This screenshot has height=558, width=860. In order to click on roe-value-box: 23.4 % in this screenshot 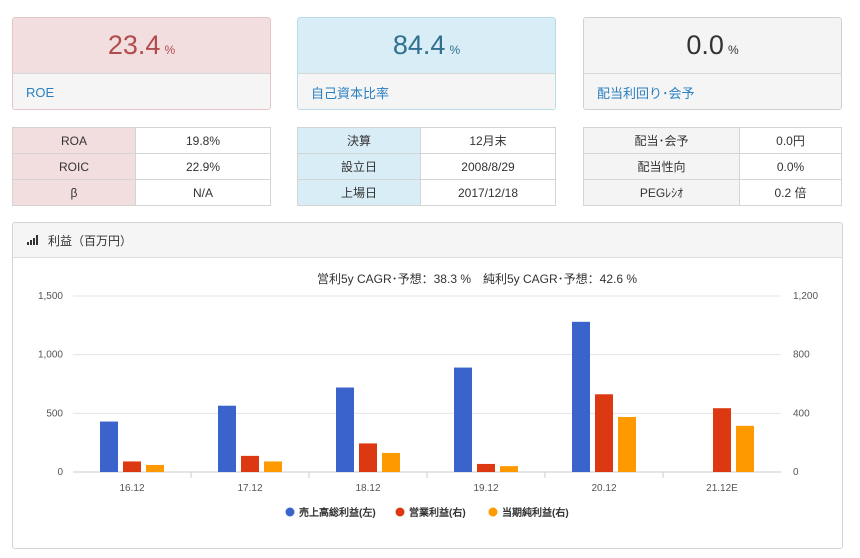, I will do `click(141, 46)`.